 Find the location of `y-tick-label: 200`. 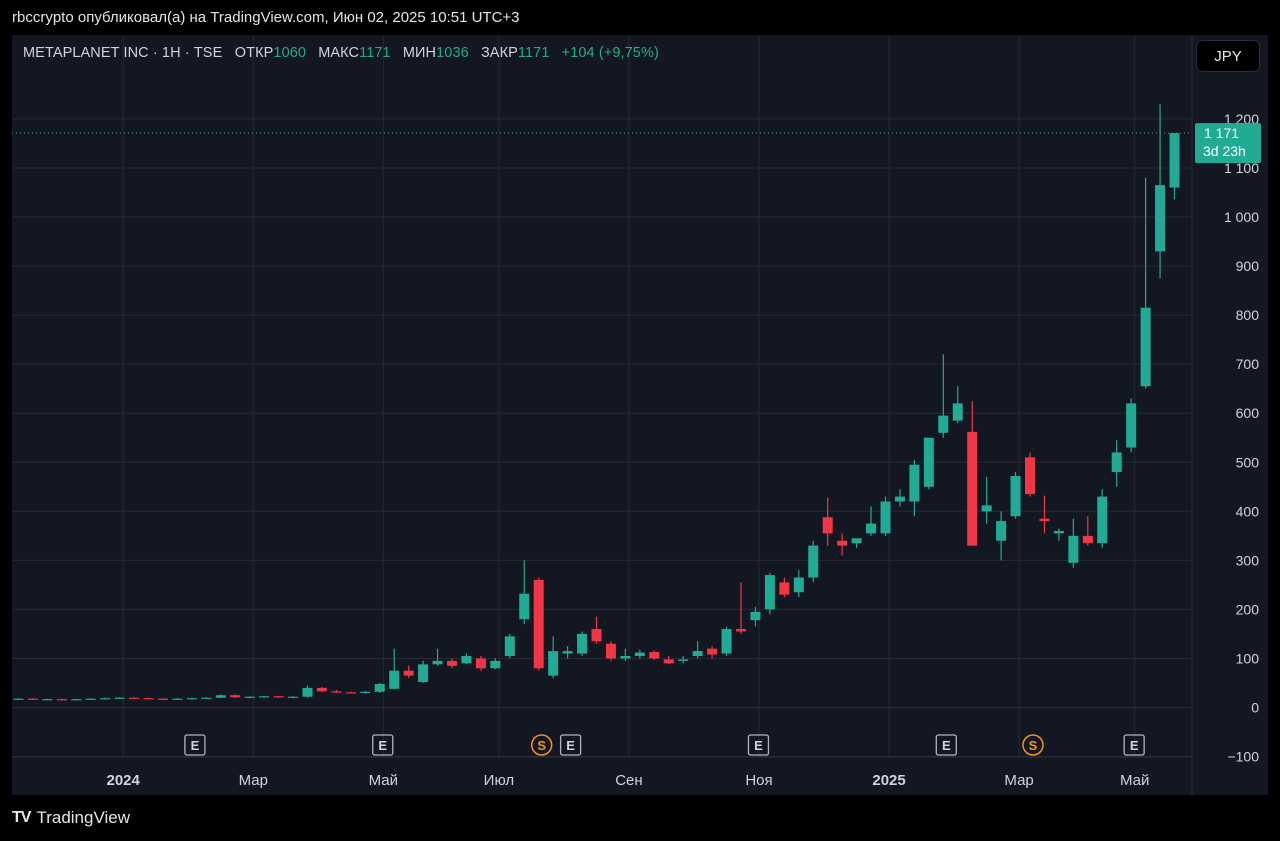

y-tick-label: 200 is located at coordinates (1248, 609).